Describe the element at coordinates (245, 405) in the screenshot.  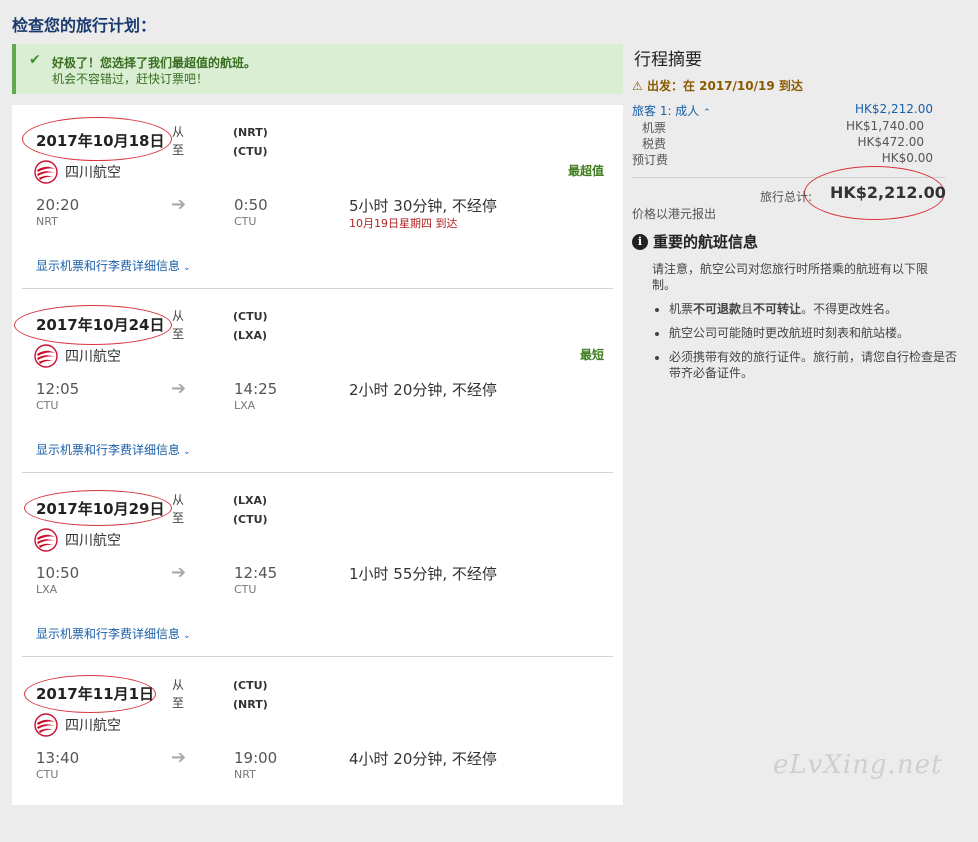
I see `arrival-airport: LXA` at that location.